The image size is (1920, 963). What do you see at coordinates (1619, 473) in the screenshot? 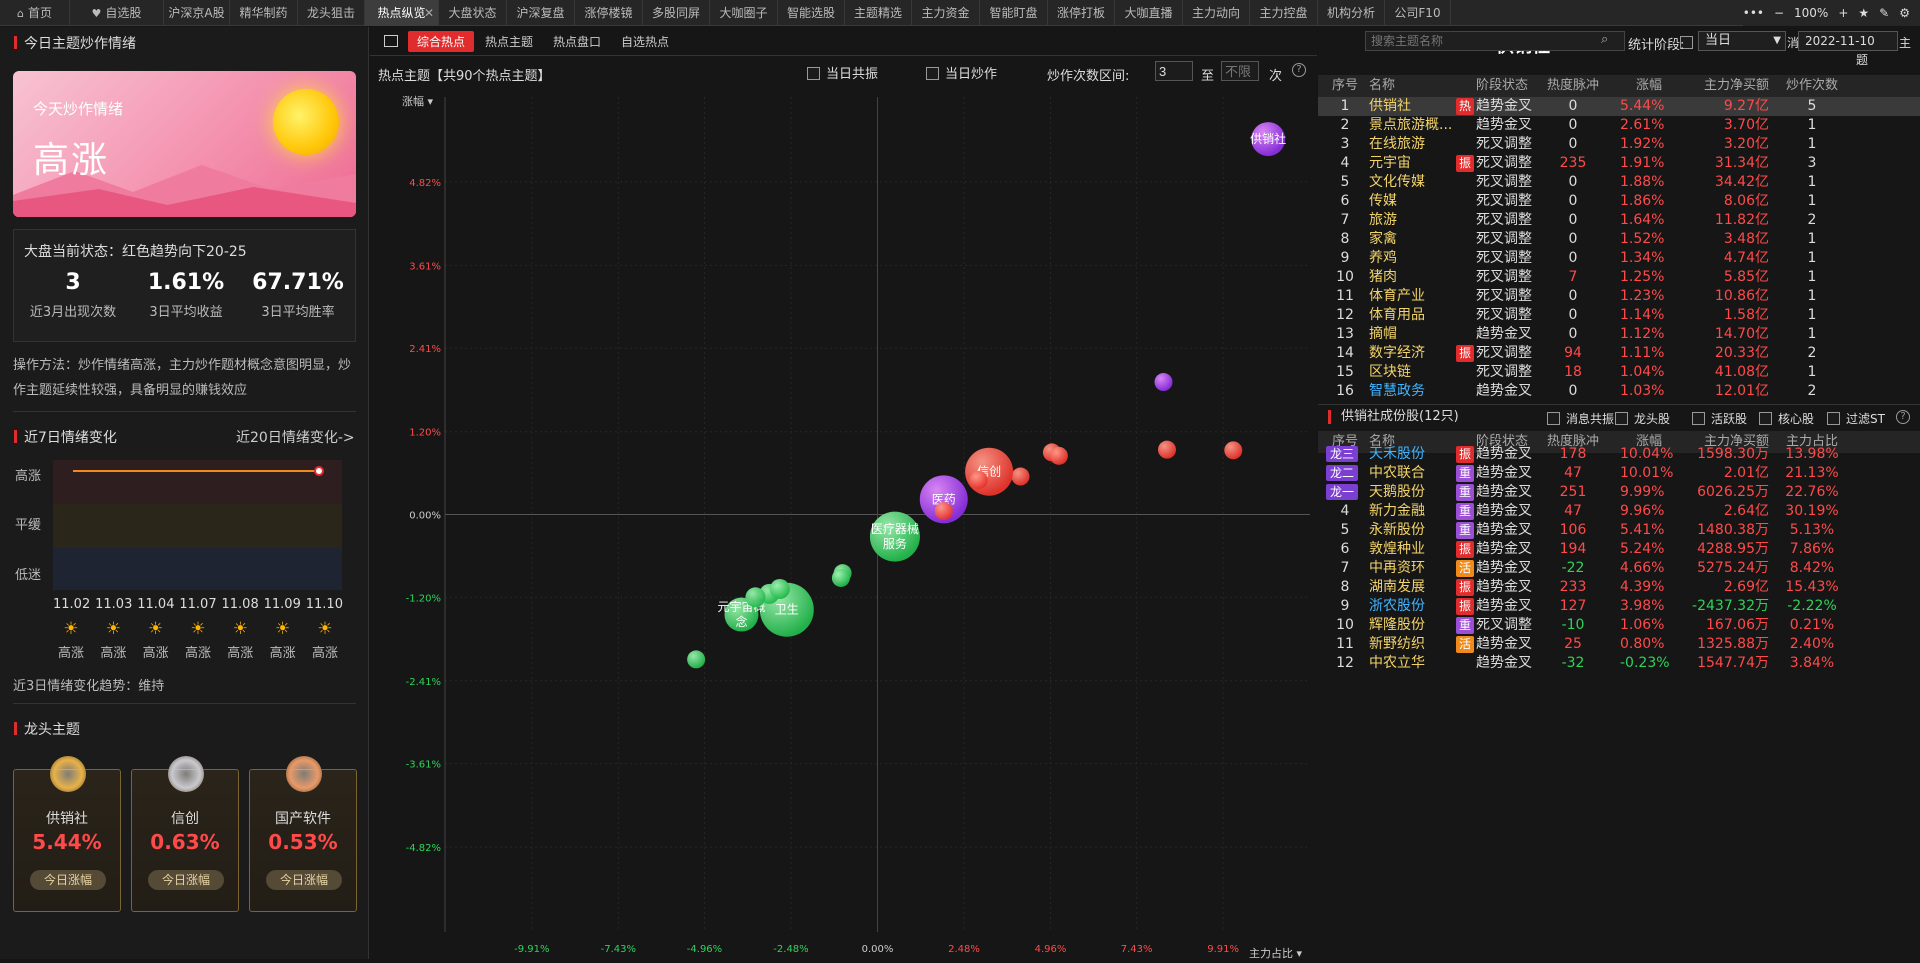
I see `stock-row: 龙二 中农联合重趋势金叉 47 10.01% 2.01亿 21.13%` at bounding box center [1619, 473].